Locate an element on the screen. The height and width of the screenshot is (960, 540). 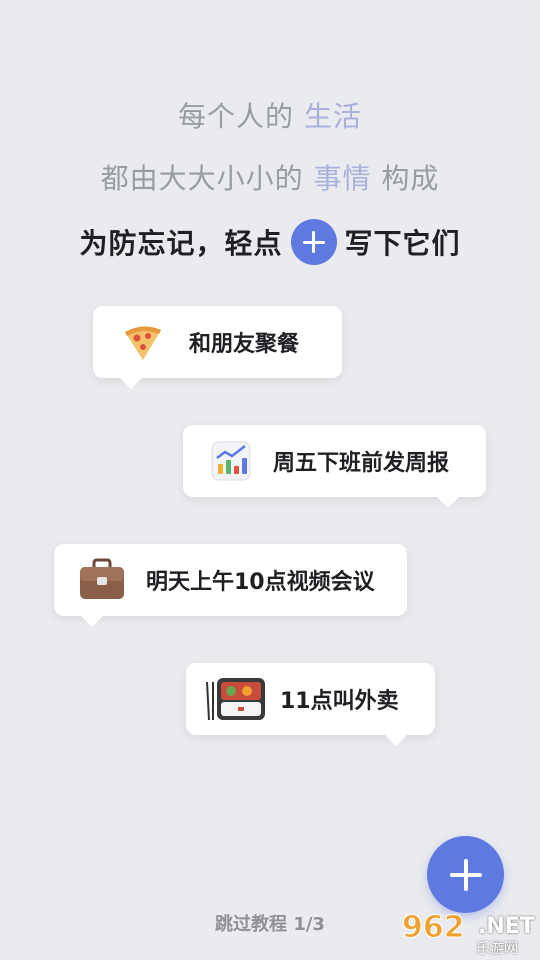
bubble-text: 周五下班前发周报 is located at coordinates (361, 463).